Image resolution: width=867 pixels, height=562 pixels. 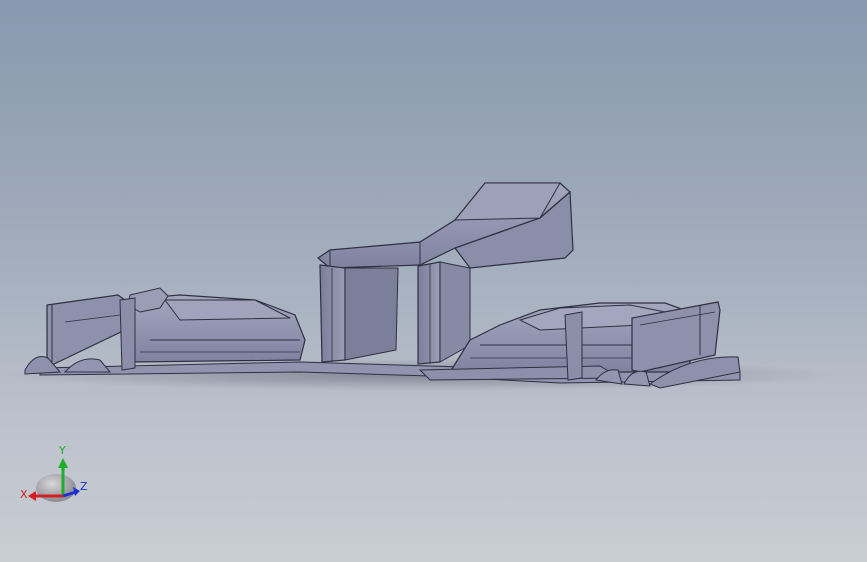 What do you see at coordinates (86, 330) in the screenshot?
I see `left-endplate` at bounding box center [86, 330].